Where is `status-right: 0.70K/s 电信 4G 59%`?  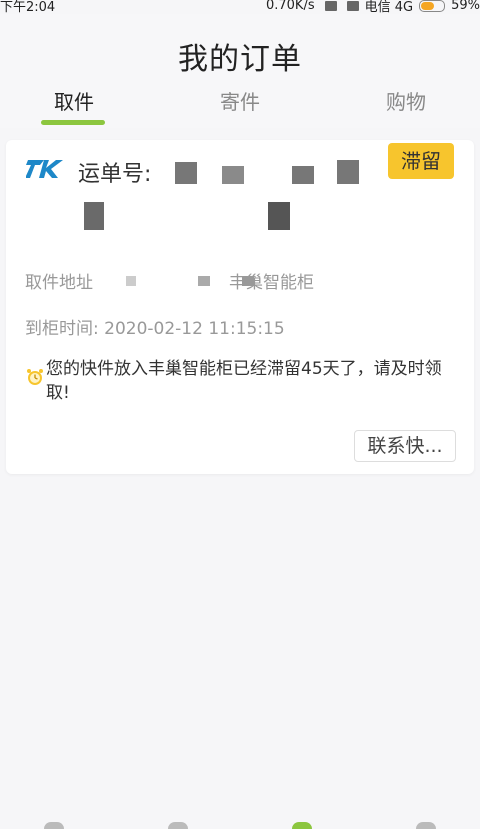
status-right: 0.70K/s 电信 4G 59% is located at coordinates (373, 7).